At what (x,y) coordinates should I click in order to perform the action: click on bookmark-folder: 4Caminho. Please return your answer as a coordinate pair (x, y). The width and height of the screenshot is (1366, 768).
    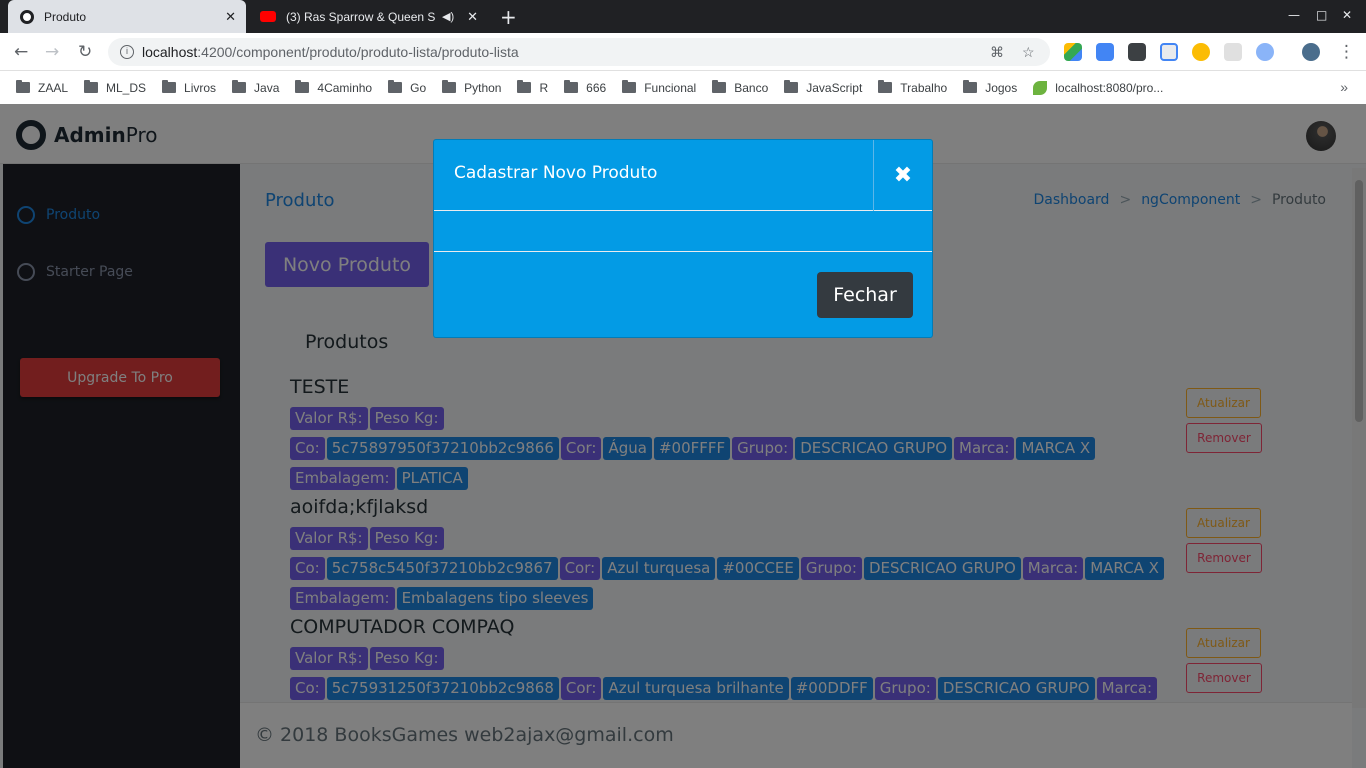
    Looking at the image, I should click on (334, 87).